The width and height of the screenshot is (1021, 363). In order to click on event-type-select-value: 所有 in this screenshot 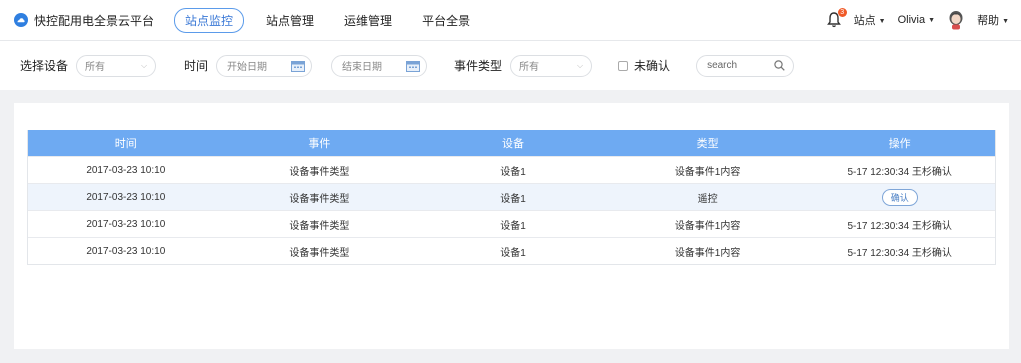, I will do `click(529, 67)`.